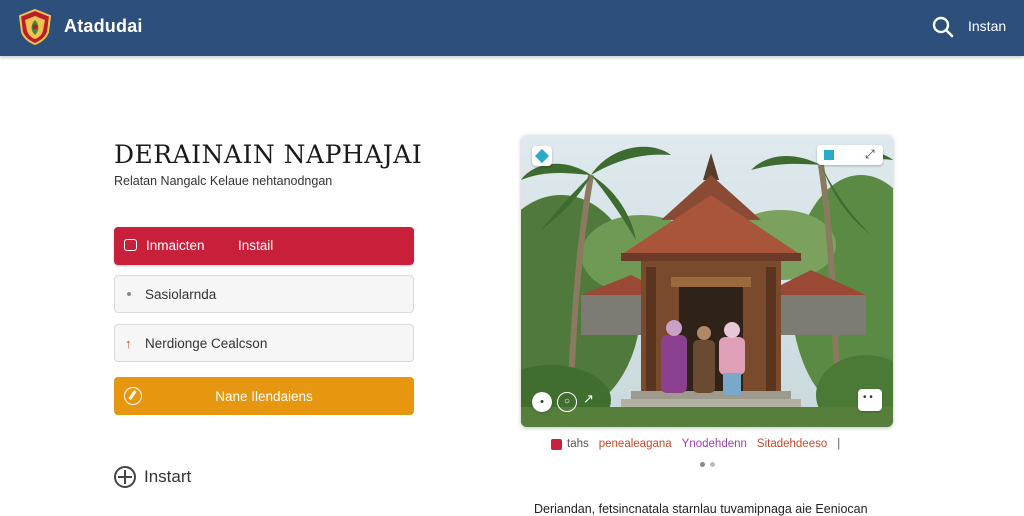 This screenshot has height=516, width=1024. Describe the element at coordinates (707, 464) in the screenshot. I see `carousel-dots` at that location.